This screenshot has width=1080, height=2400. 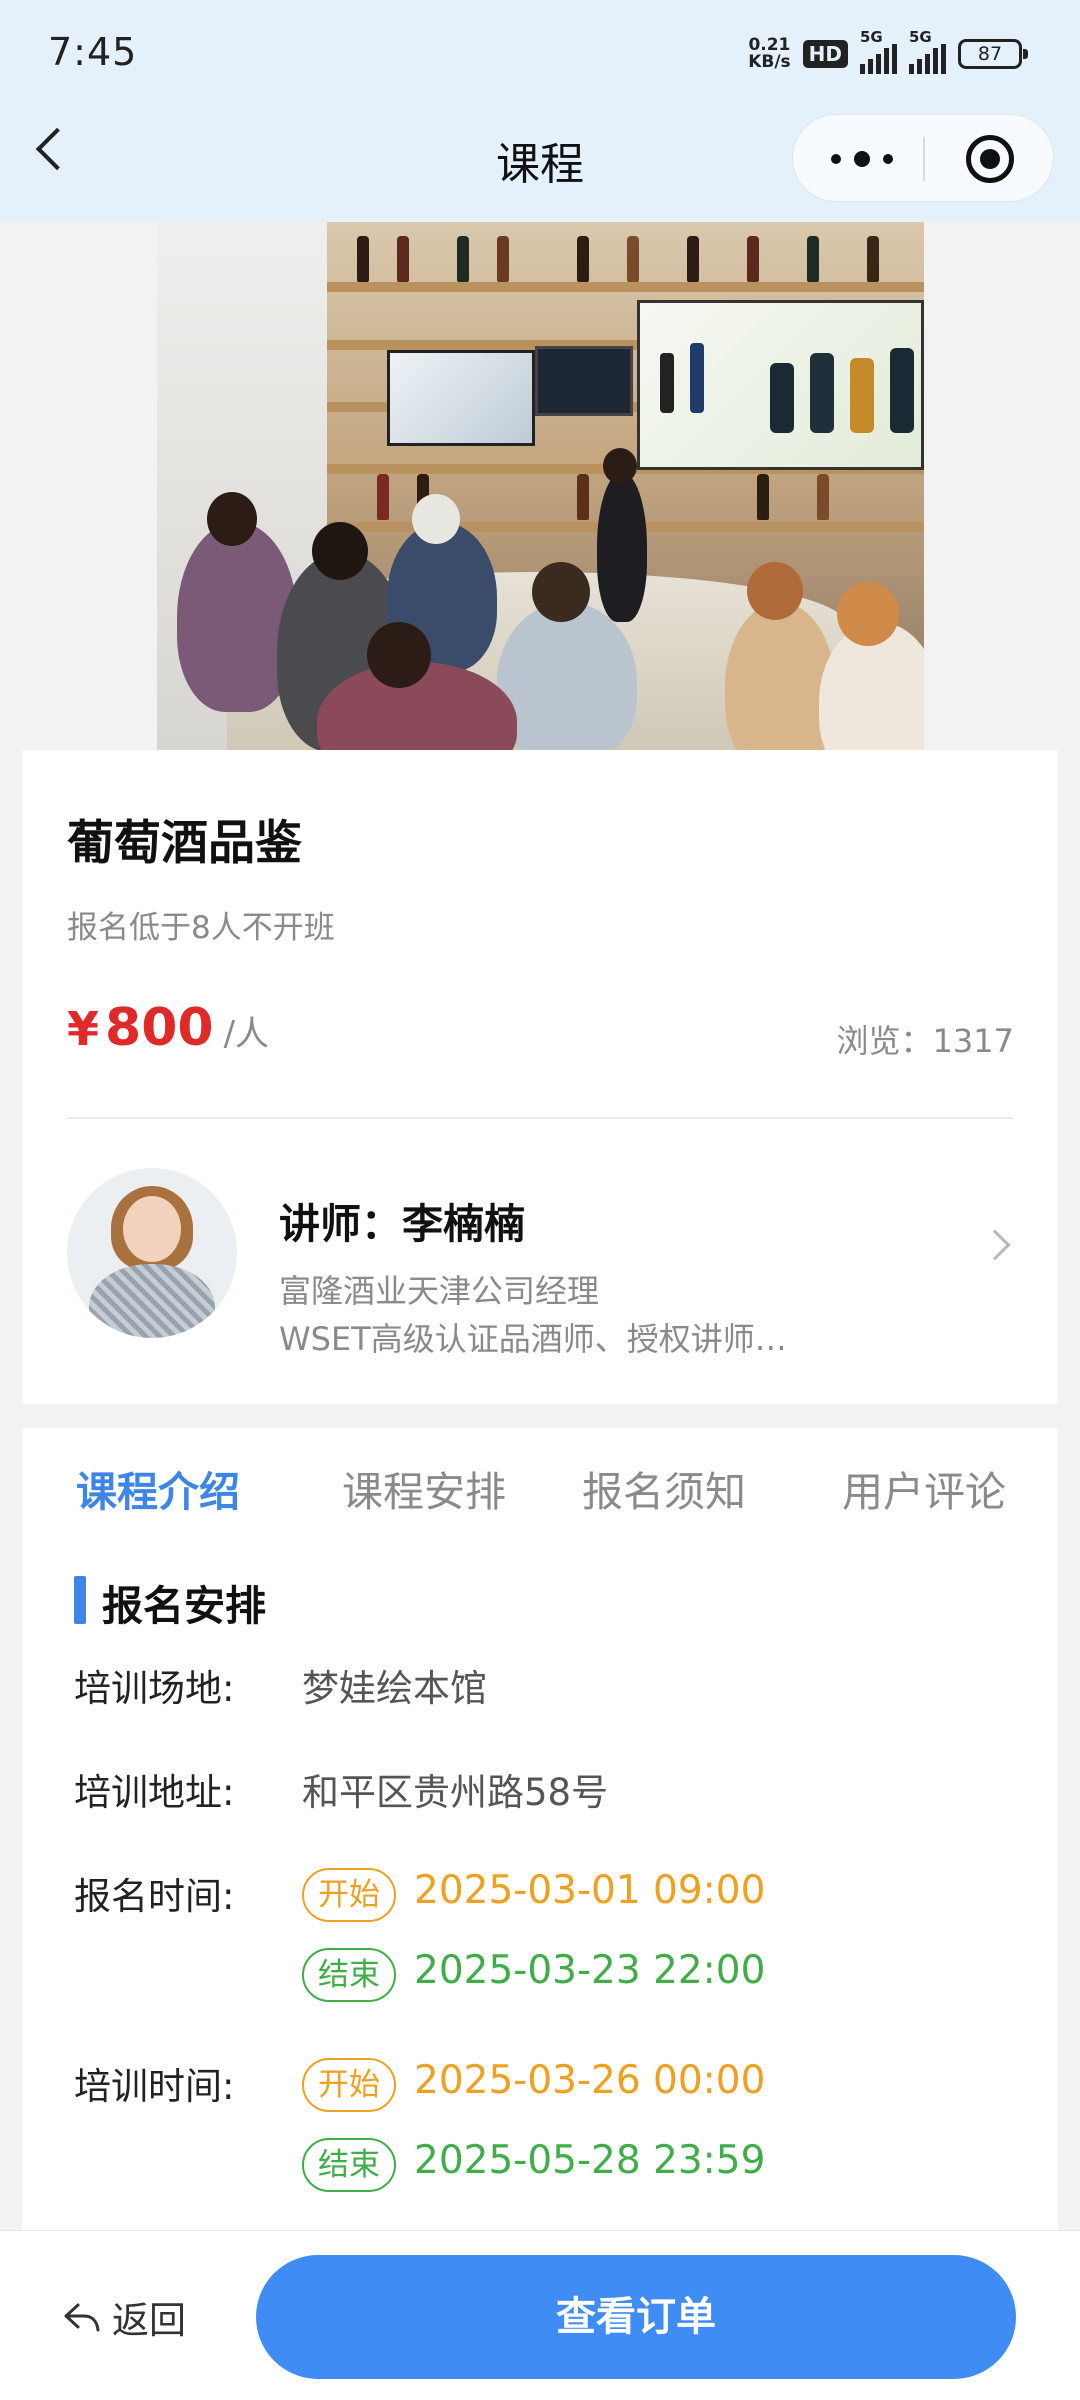 I want to click on section-accent-bar, so click(x=80, y=1600).